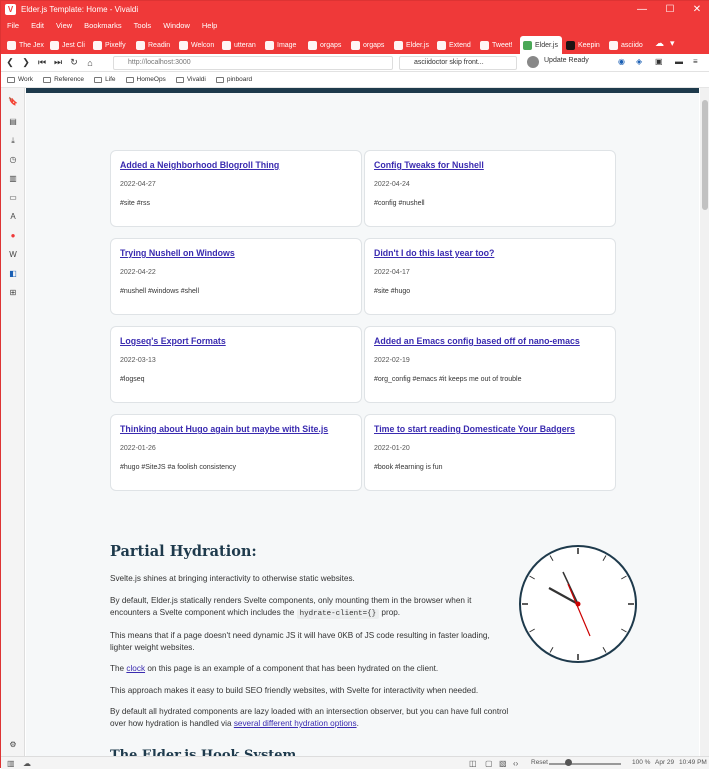 Image resolution: width=709 pixels, height=769 pixels. I want to click on images-icon: ▧, so click(503, 763).